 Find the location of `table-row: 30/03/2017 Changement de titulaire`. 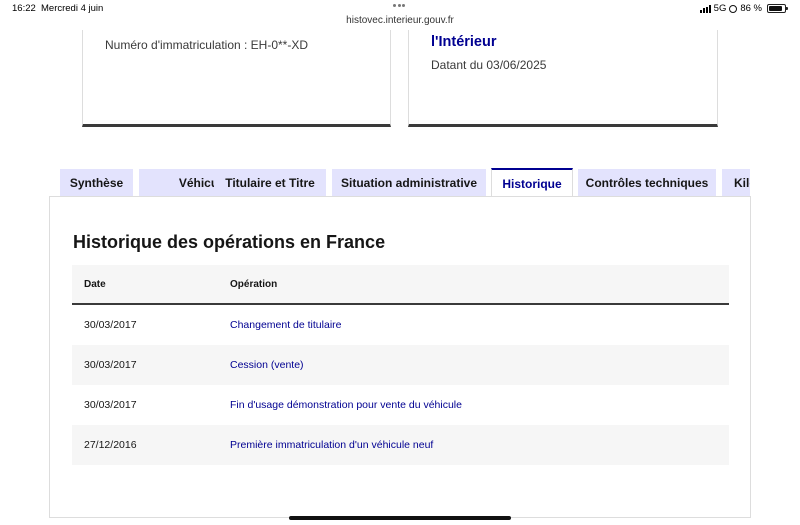

table-row: 30/03/2017 Changement de titulaire is located at coordinates (400, 325).